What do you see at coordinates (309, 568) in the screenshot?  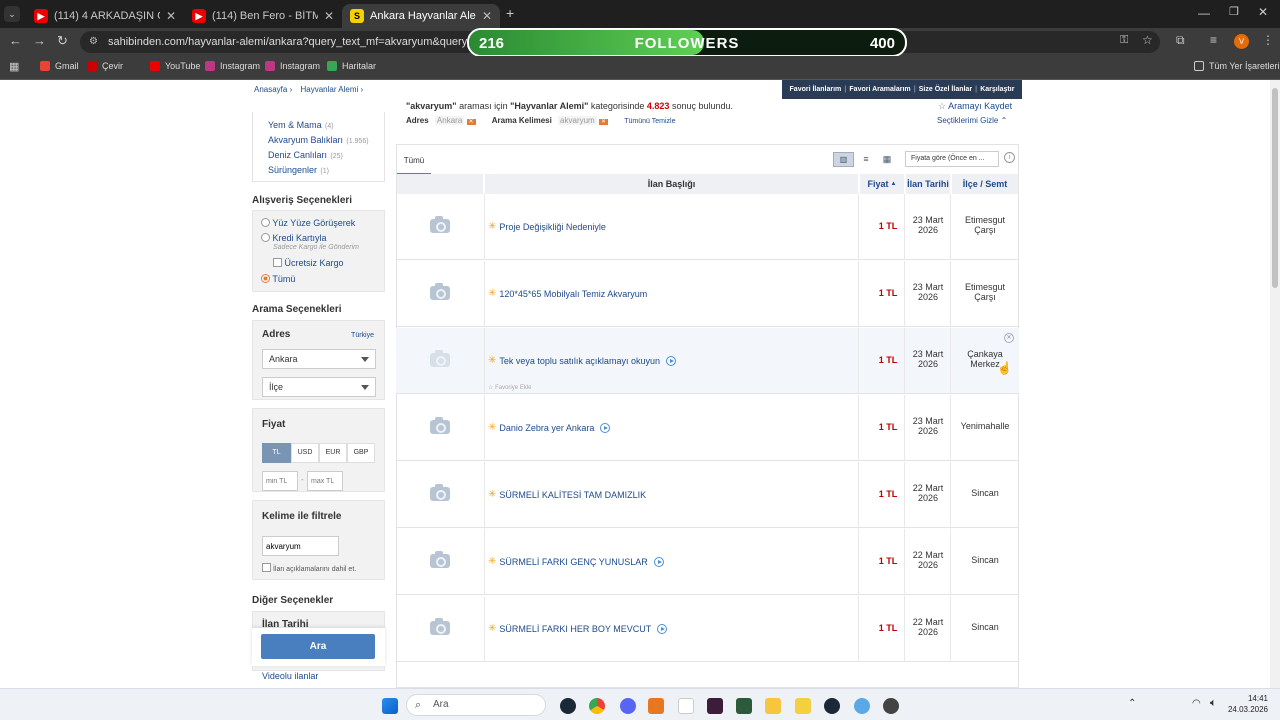 I see `include-description-checkbox: İlan açıklamalarını dahil et.` at bounding box center [309, 568].